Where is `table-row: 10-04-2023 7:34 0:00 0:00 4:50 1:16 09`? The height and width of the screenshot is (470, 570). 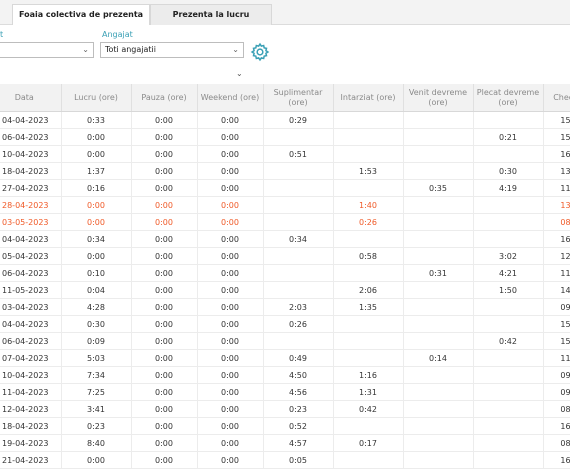 table-row: 10-04-2023 7:34 0:00 0:00 4:50 1:16 09 is located at coordinates (285, 375).